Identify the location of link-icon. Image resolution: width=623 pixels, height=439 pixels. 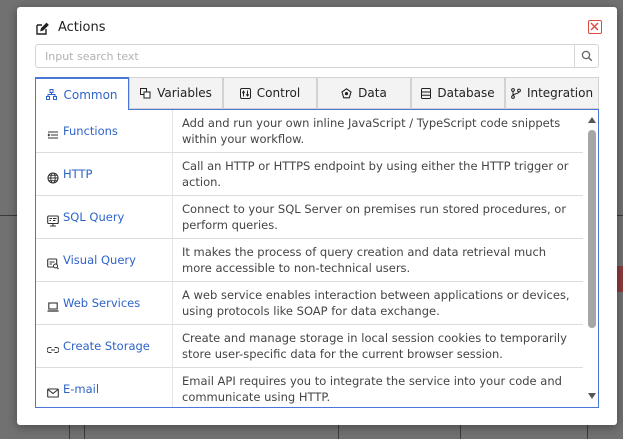
(53, 347).